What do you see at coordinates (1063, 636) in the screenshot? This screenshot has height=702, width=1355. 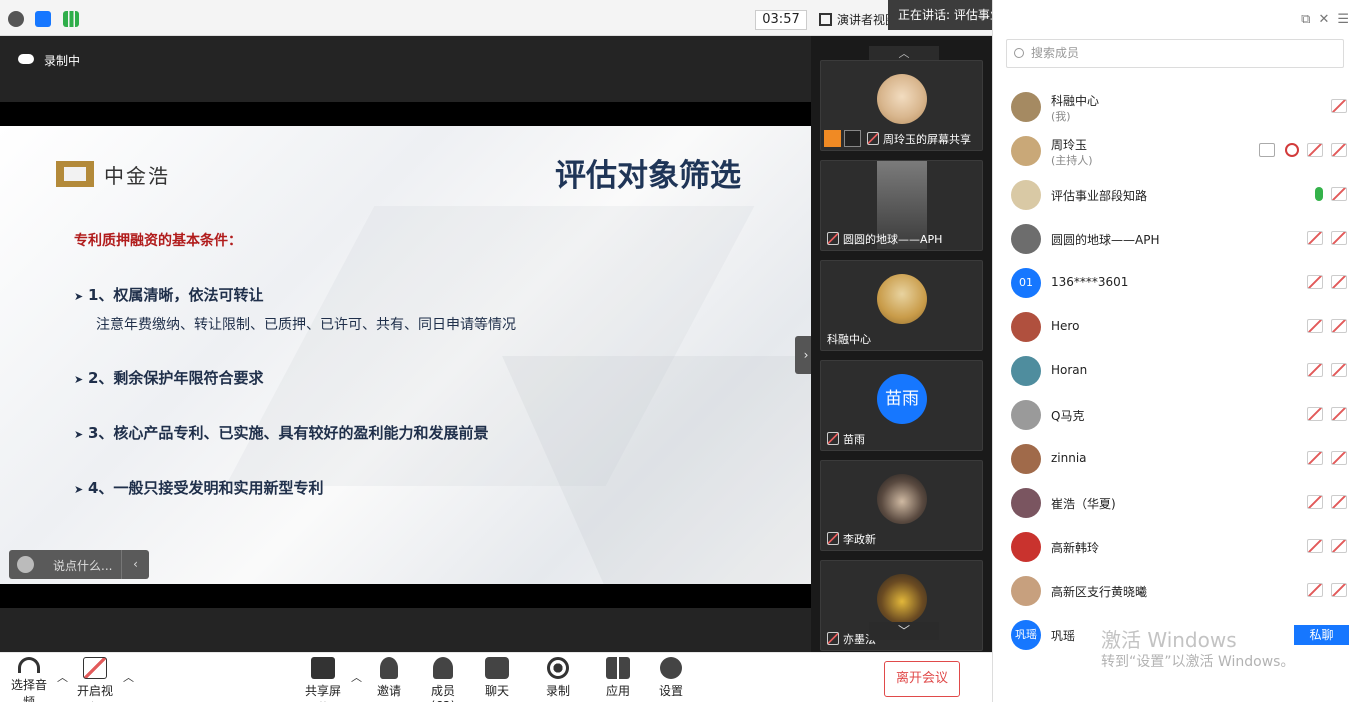 I see `participant-name: 巩瑶` at bounding box center [1063, 636].